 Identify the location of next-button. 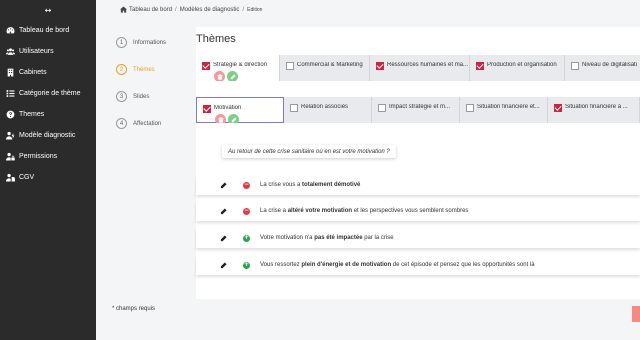
(636, 314).